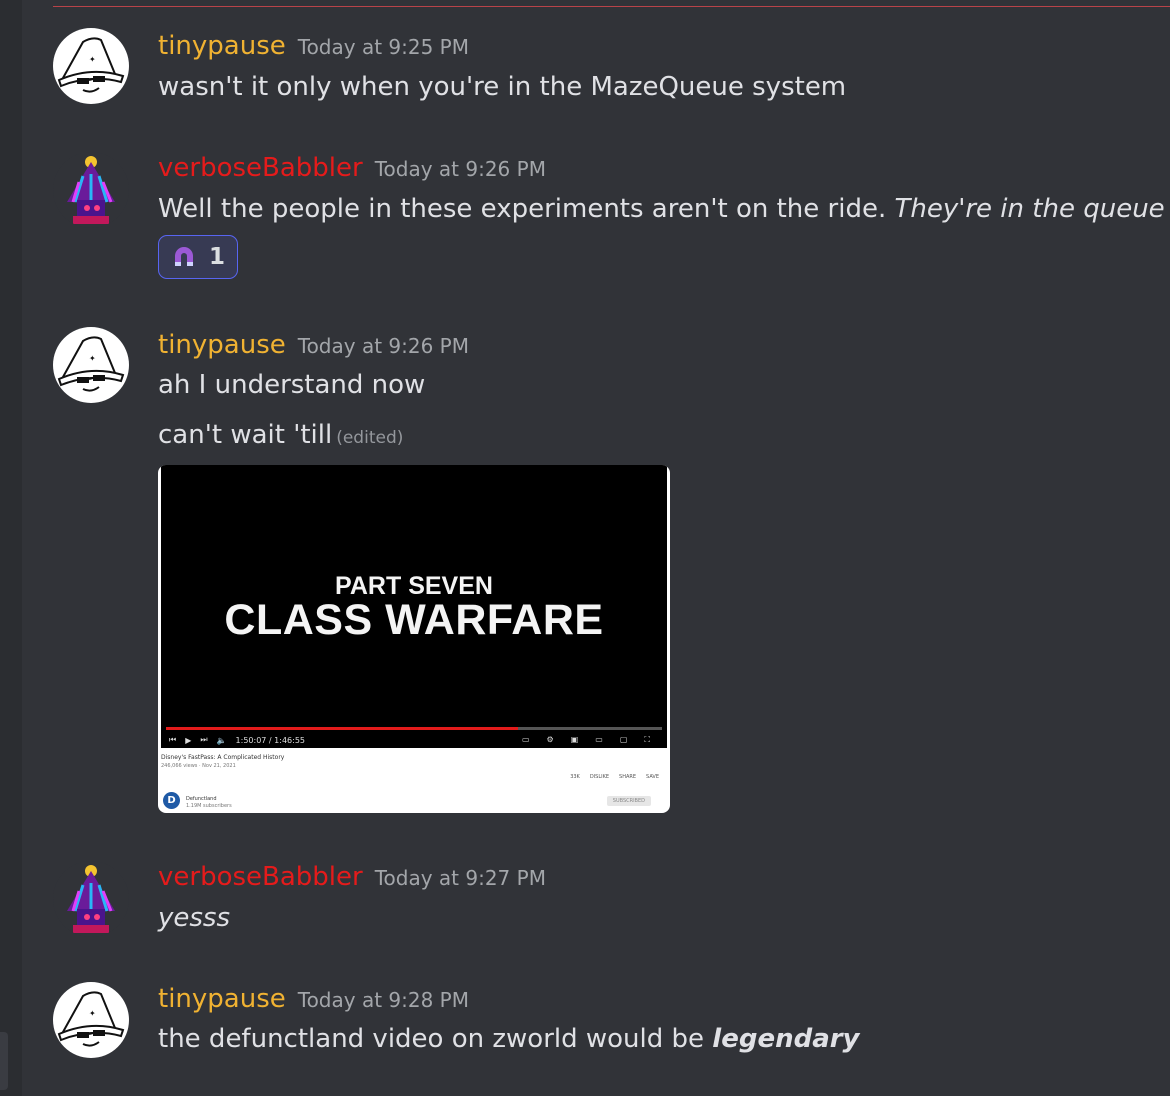 This screenshot has width=1170, height=1096. I want to click on subscriber-count: 1.19M subscribers, so click(209, 806).